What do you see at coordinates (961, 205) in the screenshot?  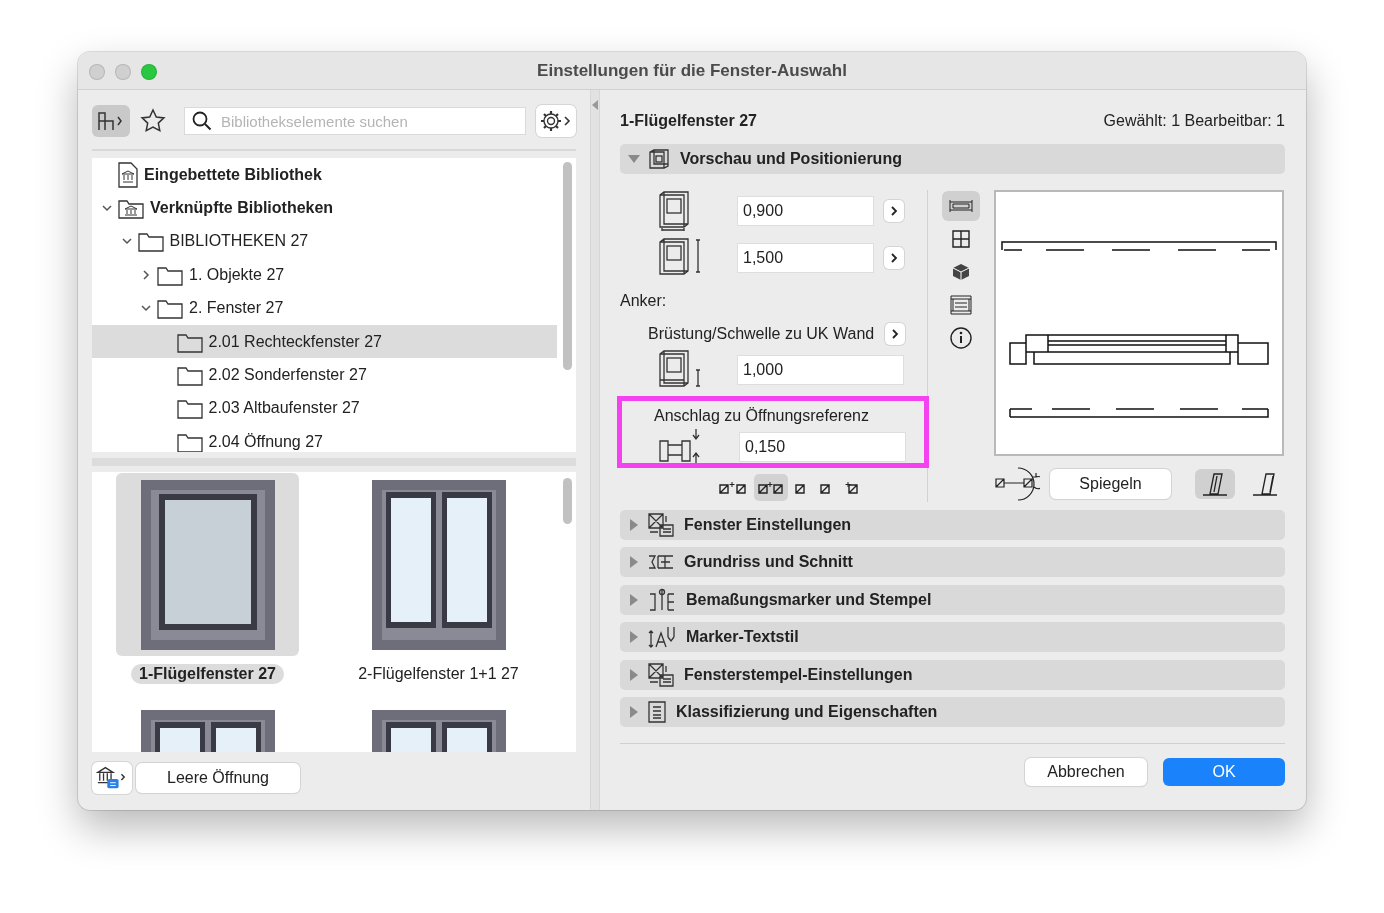 I see `plan-view-icon` at bounding box center [961, 205].